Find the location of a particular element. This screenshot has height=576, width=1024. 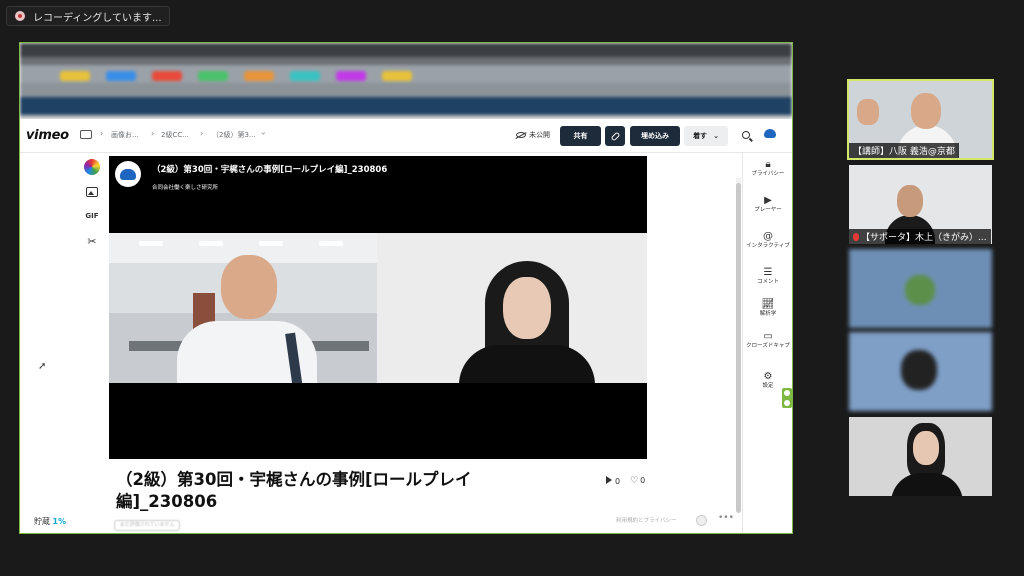

side-item-interactive: @ インタラクティブ is located at coordinates (767, 240).